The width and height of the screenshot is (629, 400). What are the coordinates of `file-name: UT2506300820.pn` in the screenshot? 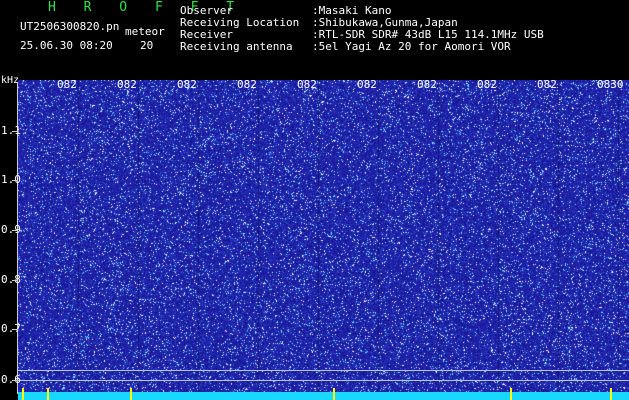 It's located at (70, 26).